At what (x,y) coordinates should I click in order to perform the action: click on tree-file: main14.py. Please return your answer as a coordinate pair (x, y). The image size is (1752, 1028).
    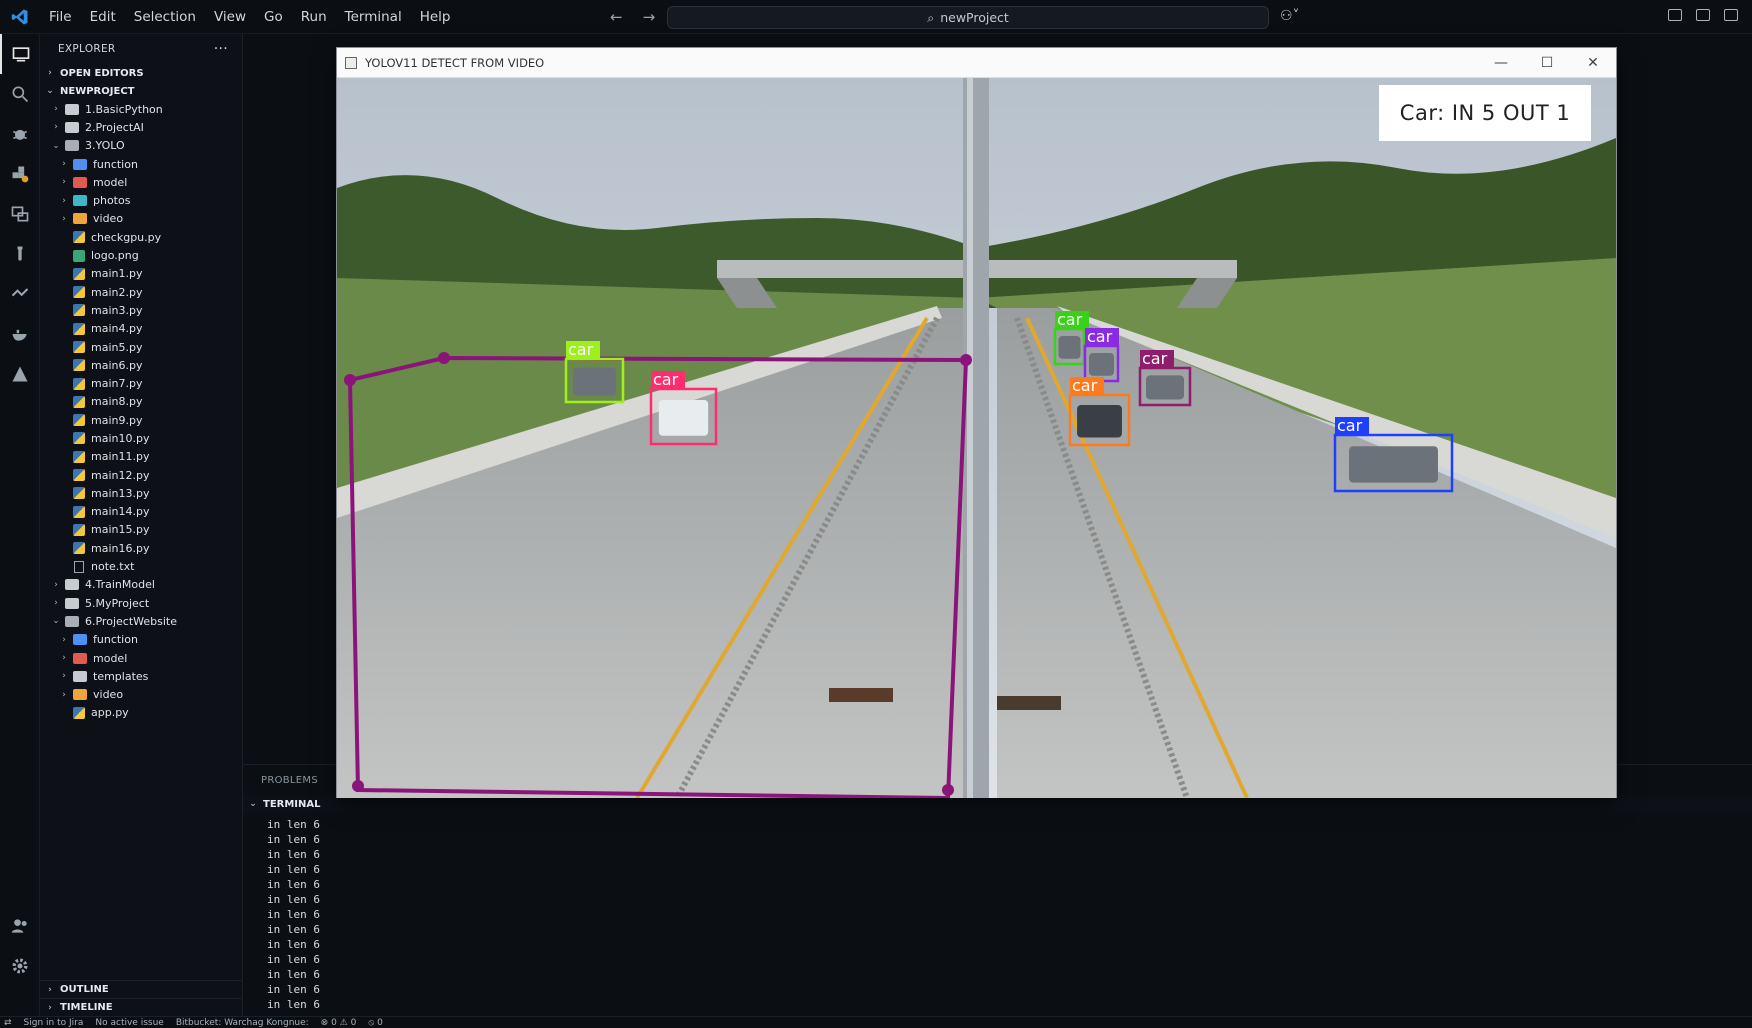
    Looking at the image, I should click on (141, 512).